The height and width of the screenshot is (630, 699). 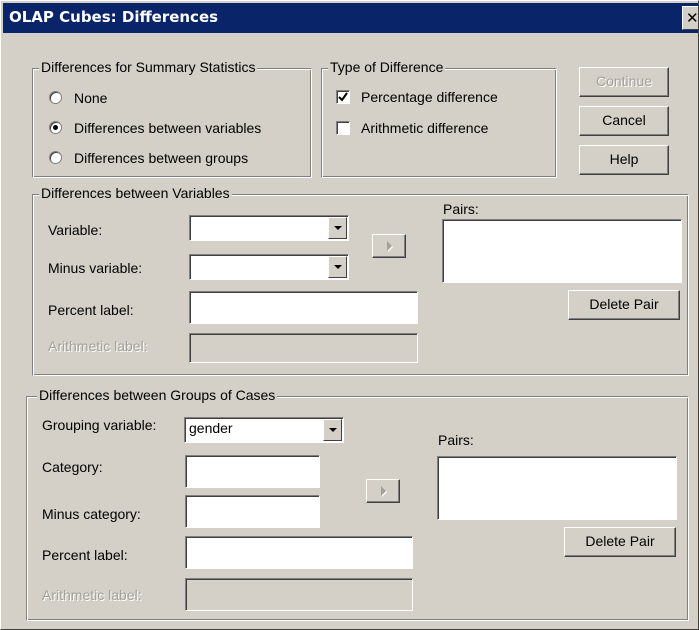 What do you see at coordinates (624, 82) in the screenshot?
I see `continue-button: Continue` at bounding box center [624, 82].